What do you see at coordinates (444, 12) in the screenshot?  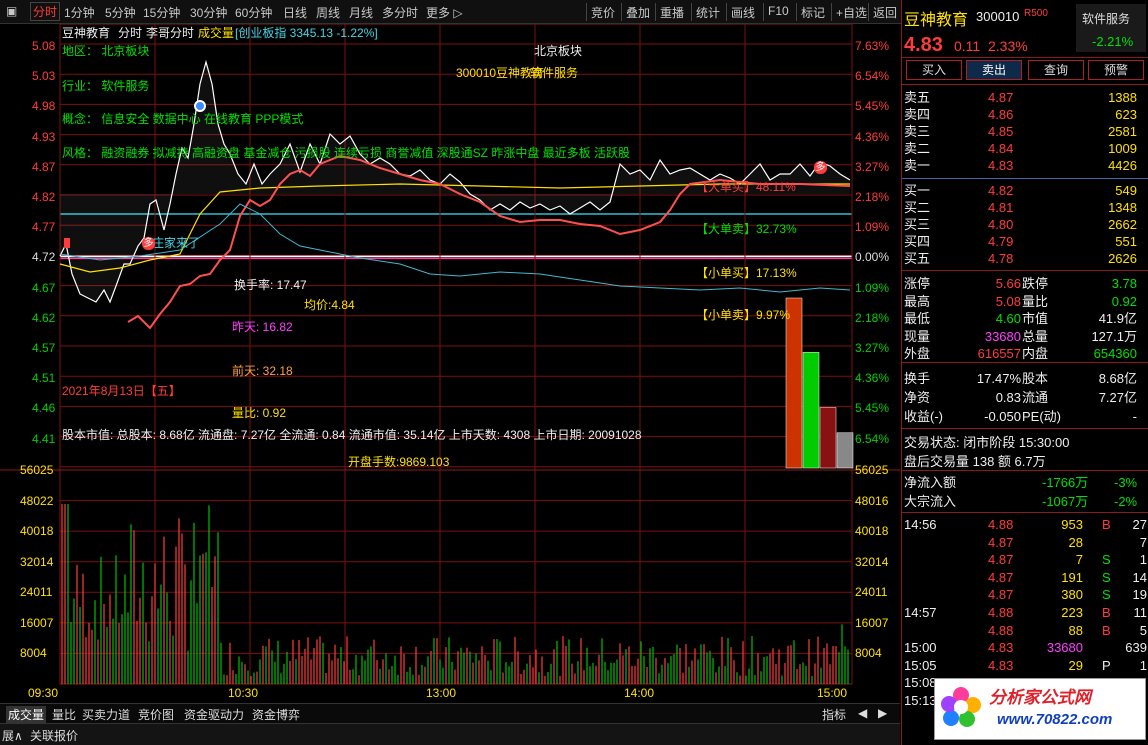 I see `period-tab-10: 更多 ▷` at bounding box center [444, 12].